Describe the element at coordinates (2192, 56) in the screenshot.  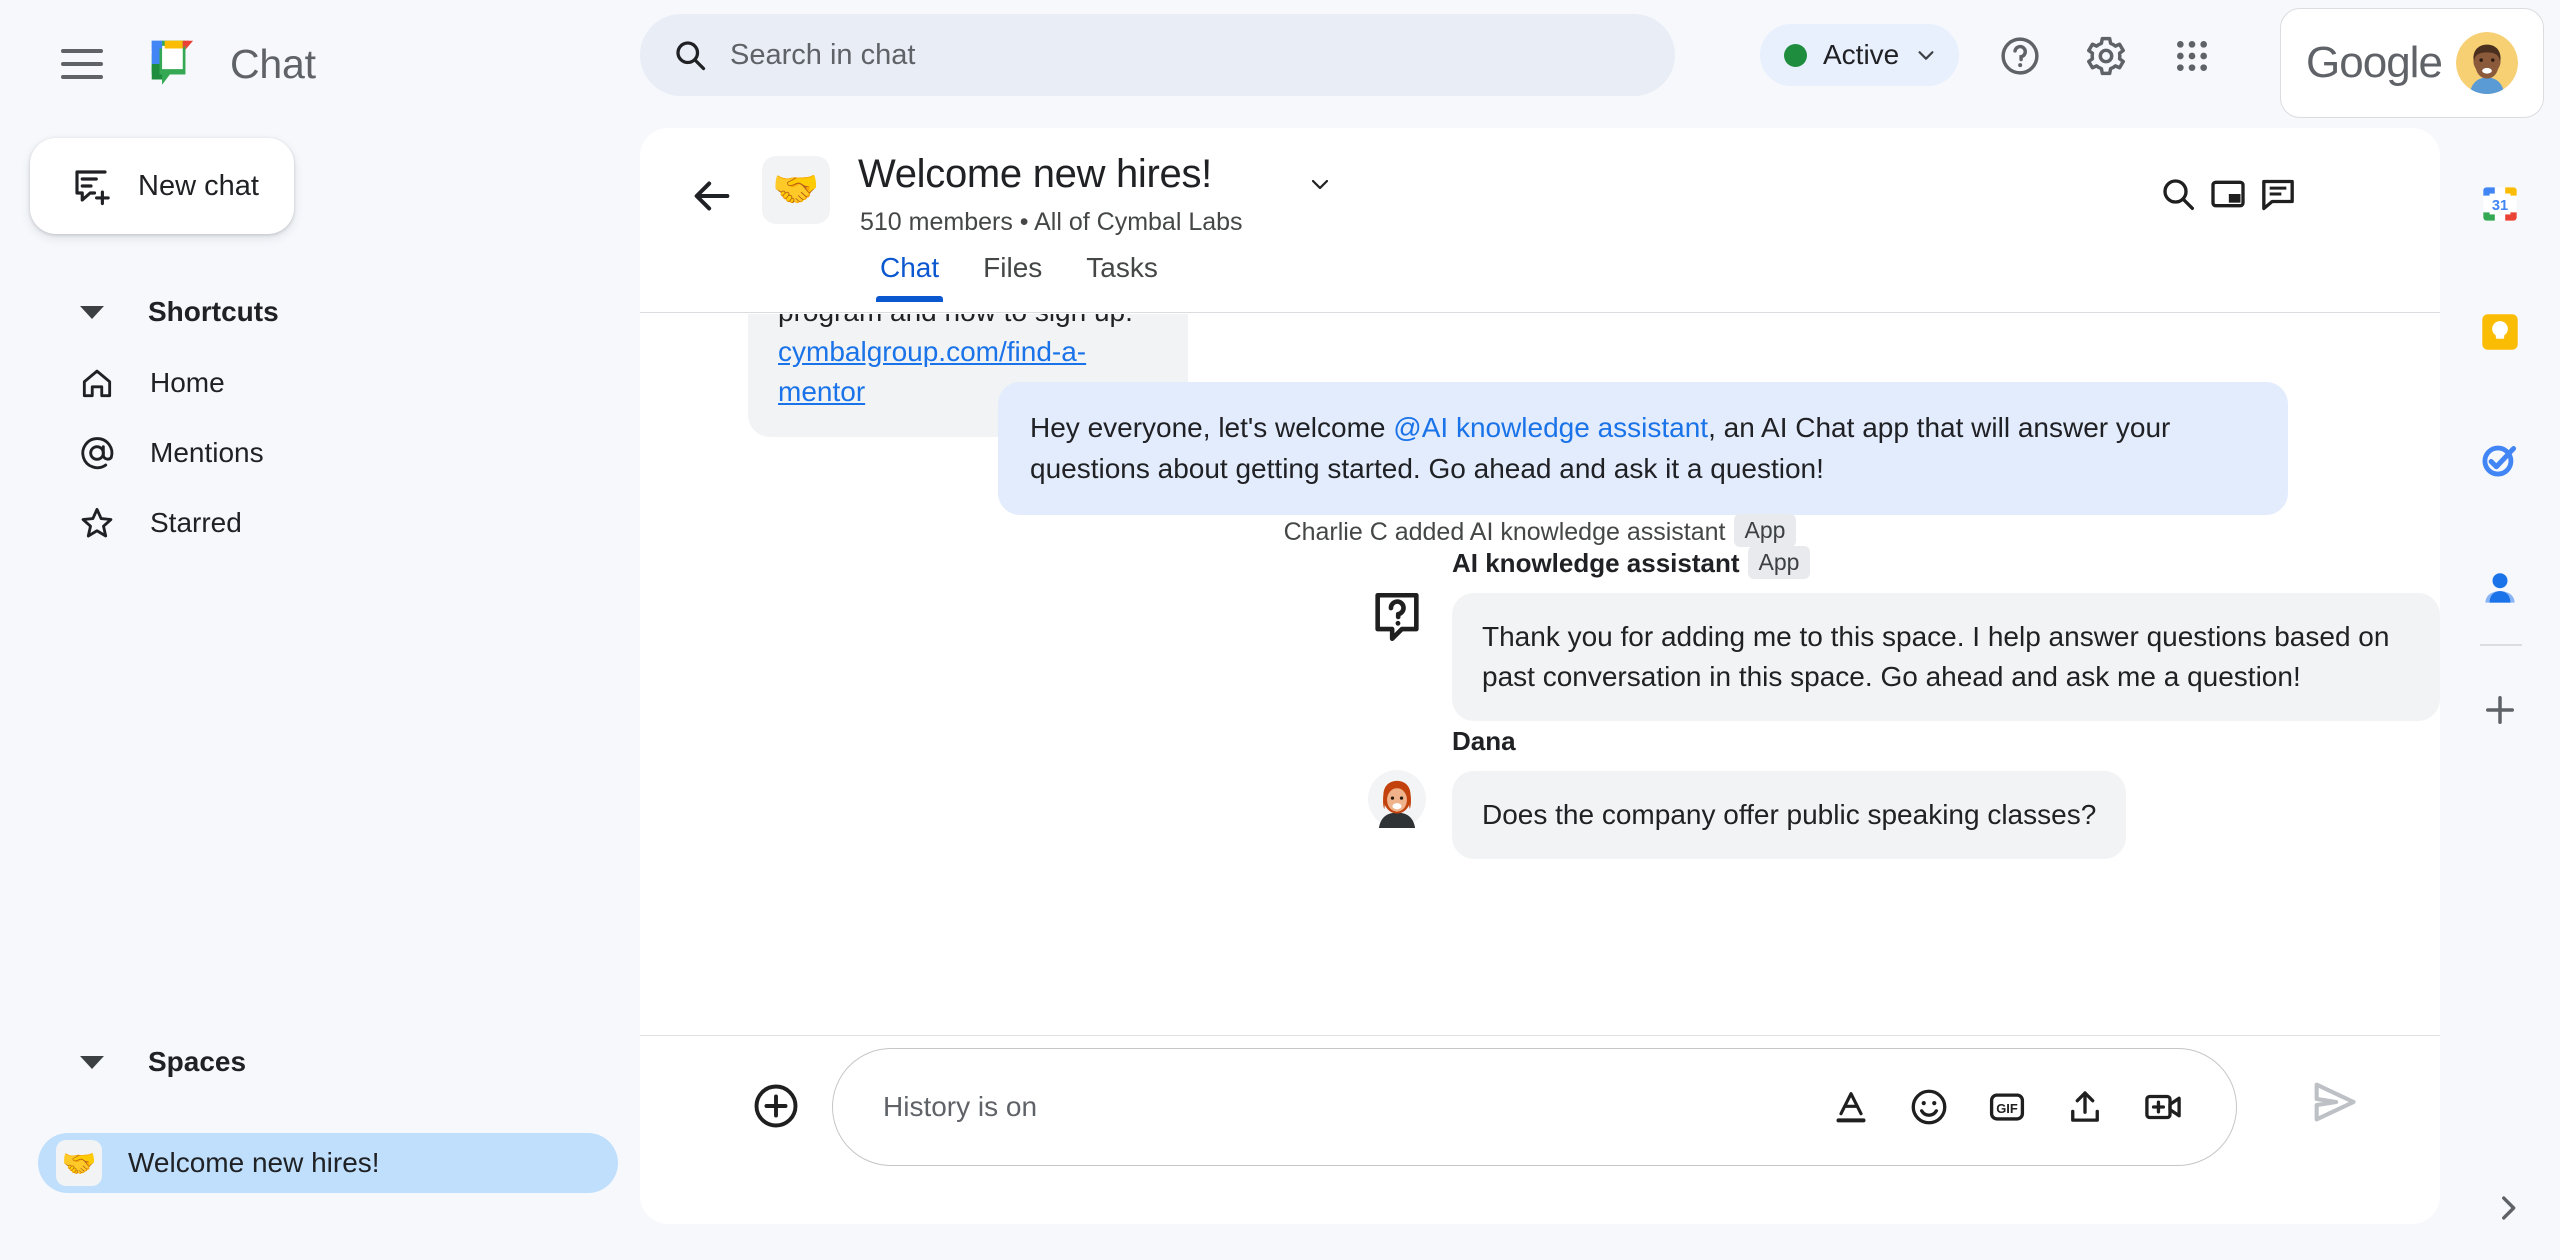
I see `apps-grid-icon` at that location.